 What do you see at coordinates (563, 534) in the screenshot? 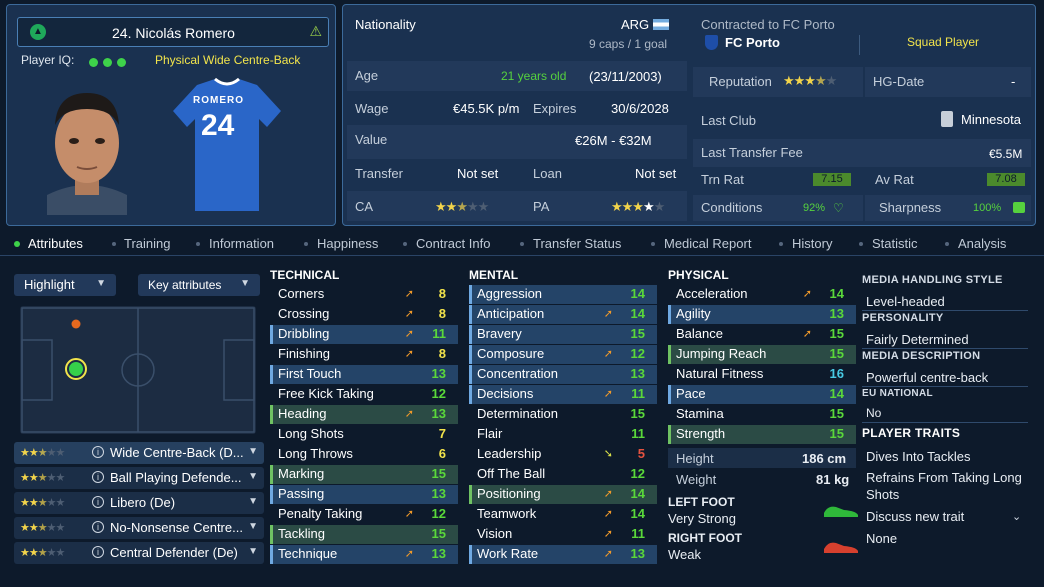
I see `attribute-row: Vision ➚ 11` at bounding box center [563, 534].